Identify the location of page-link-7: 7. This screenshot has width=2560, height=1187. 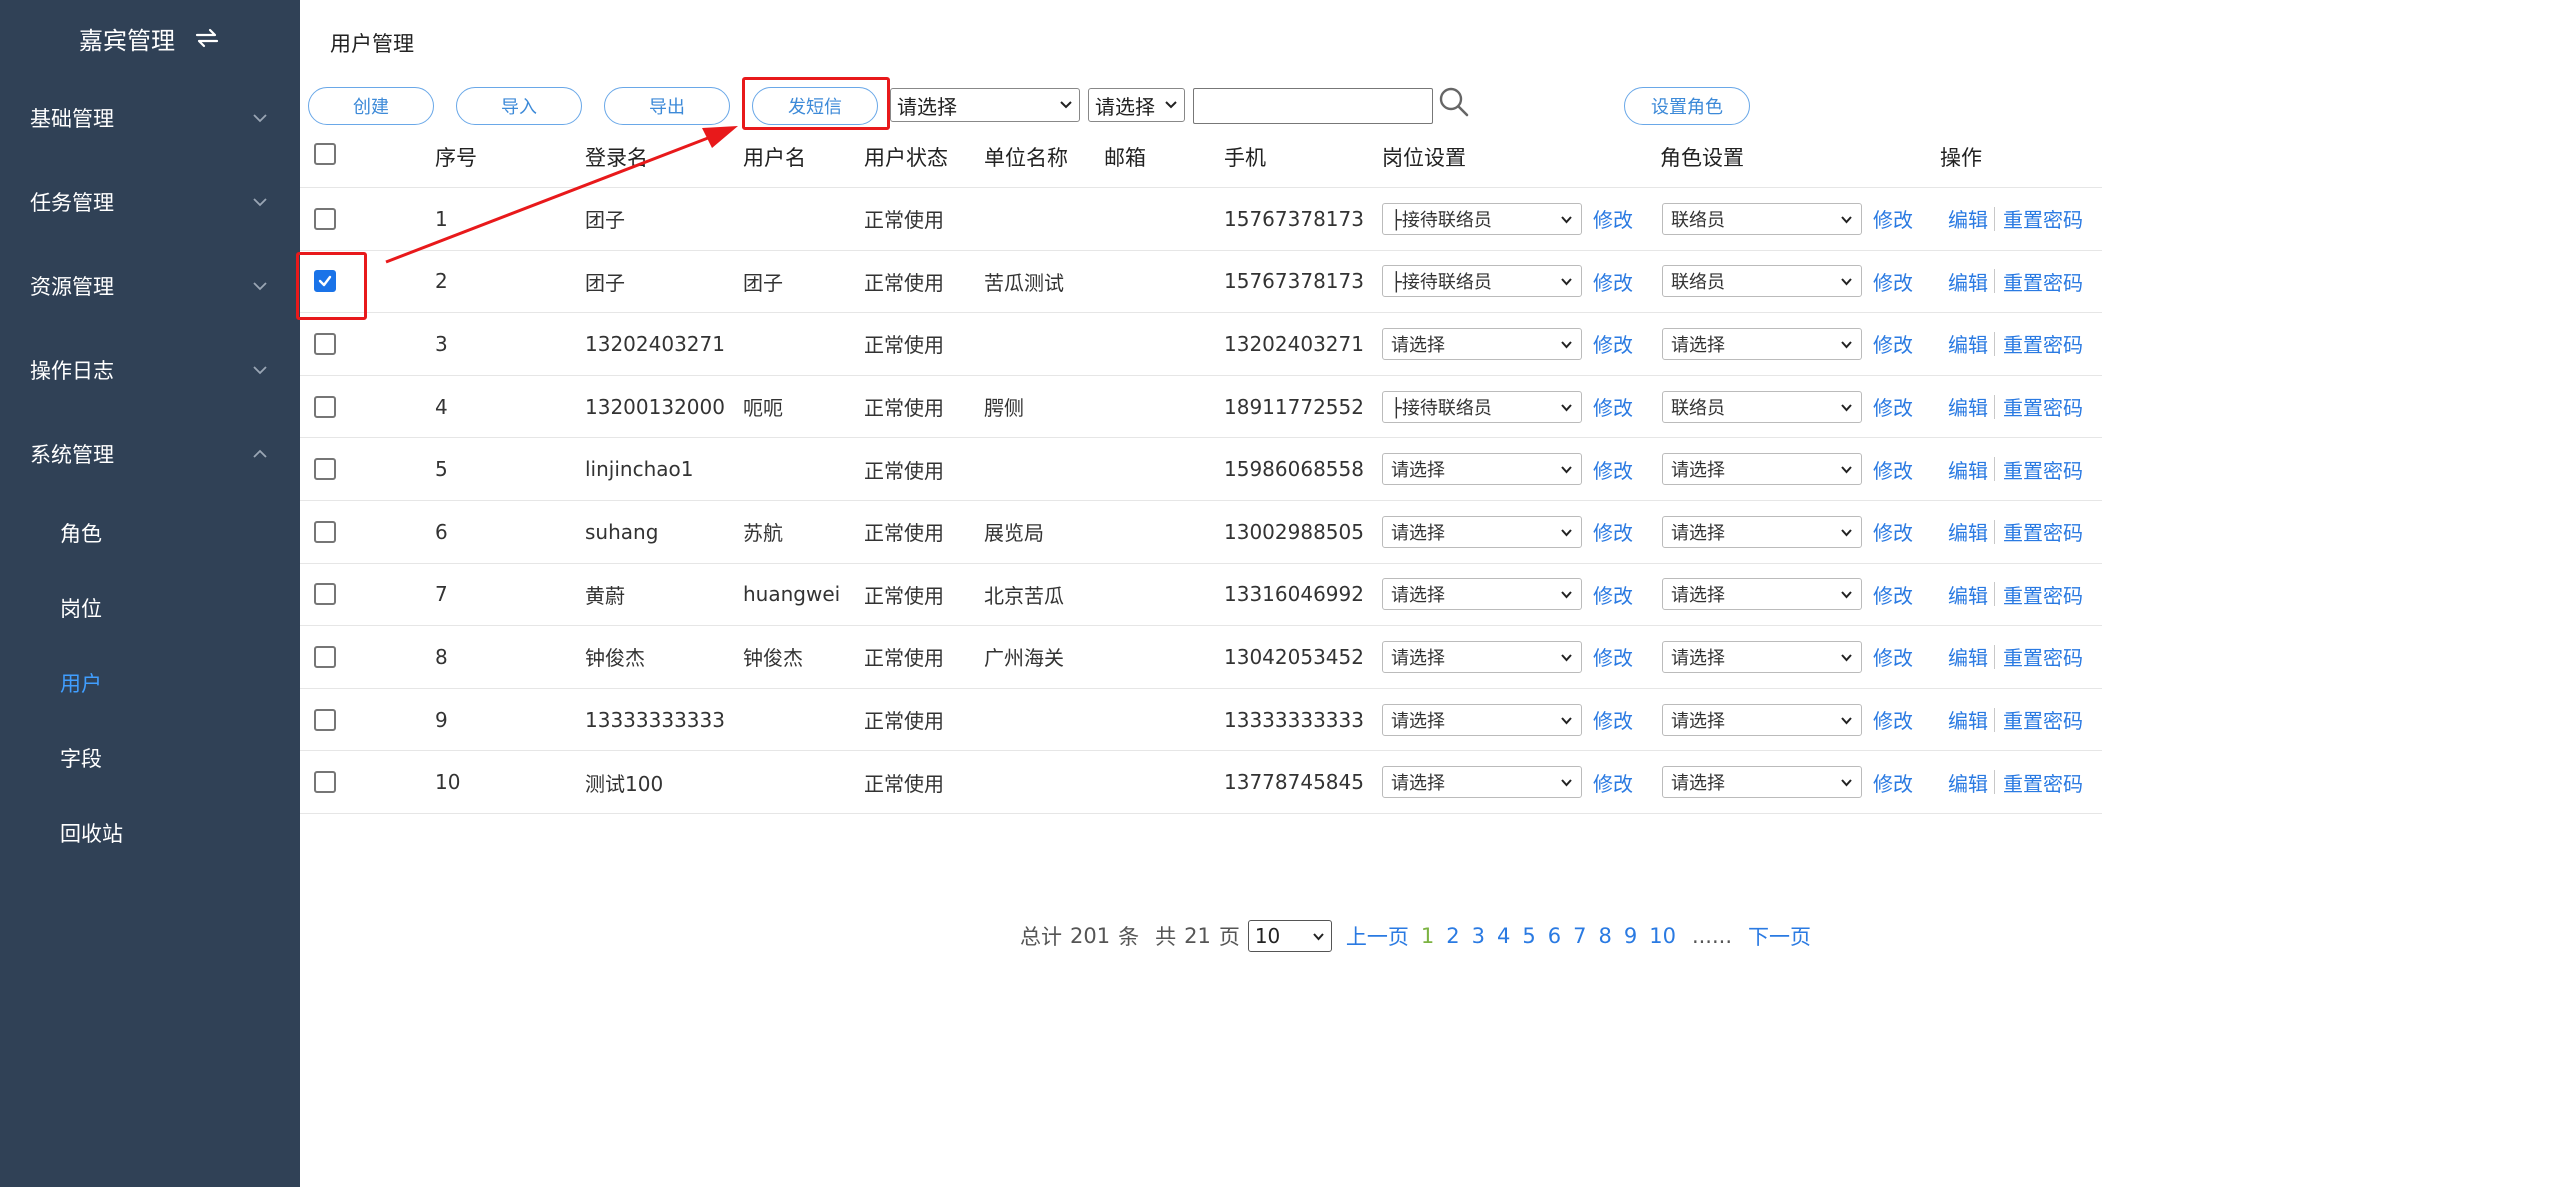
(1579, 936).